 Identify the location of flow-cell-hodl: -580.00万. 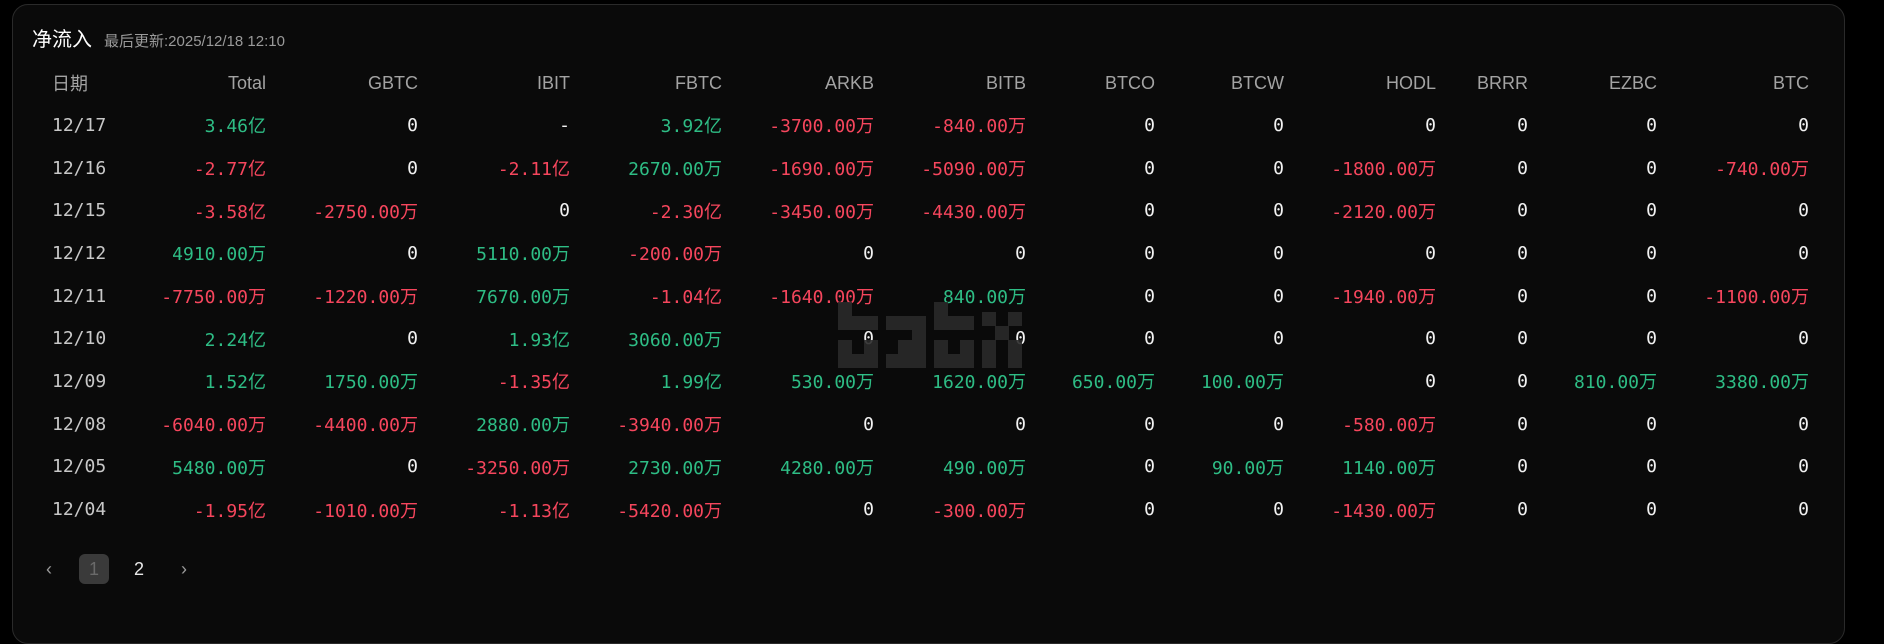
(1389, 426).